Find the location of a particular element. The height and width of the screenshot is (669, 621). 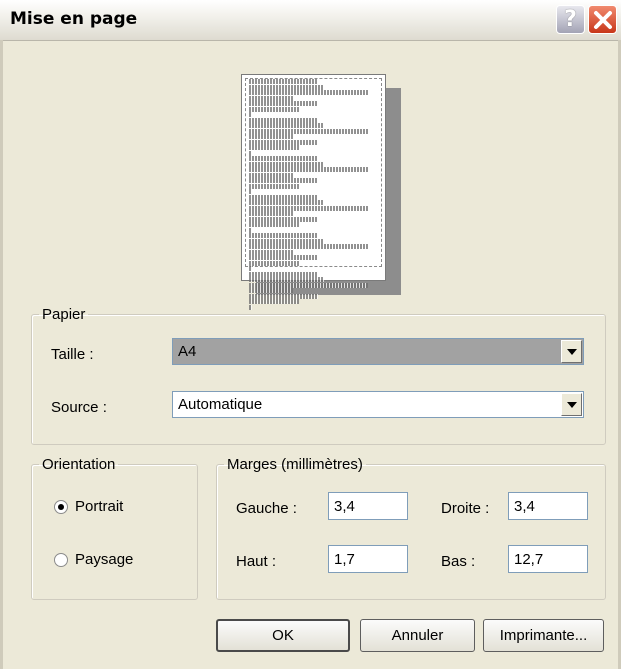

help-icon: ? is located at coordinates (570, 19).